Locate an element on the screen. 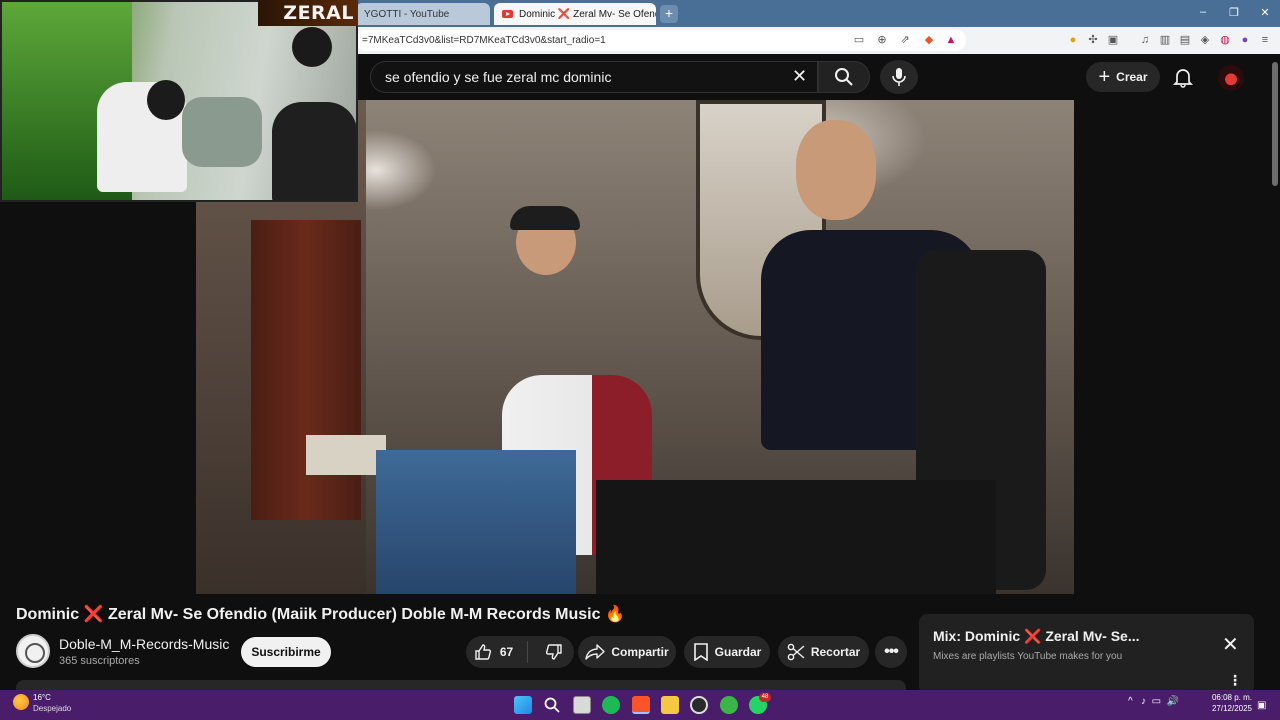 This screenshot has width=1280, height=720. thumbs-up-icon is located at coordinates (483, 652).